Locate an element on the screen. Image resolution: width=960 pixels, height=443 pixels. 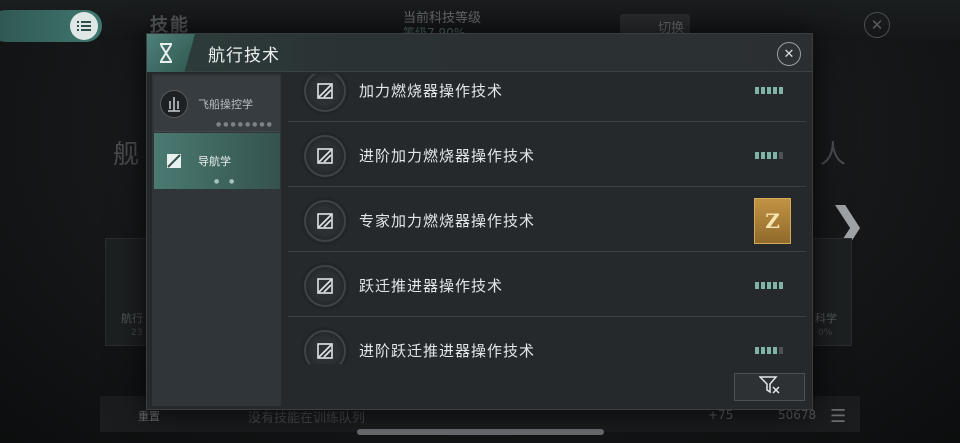
dialog-title: 航行技术 is located at coordinates (244, 56).